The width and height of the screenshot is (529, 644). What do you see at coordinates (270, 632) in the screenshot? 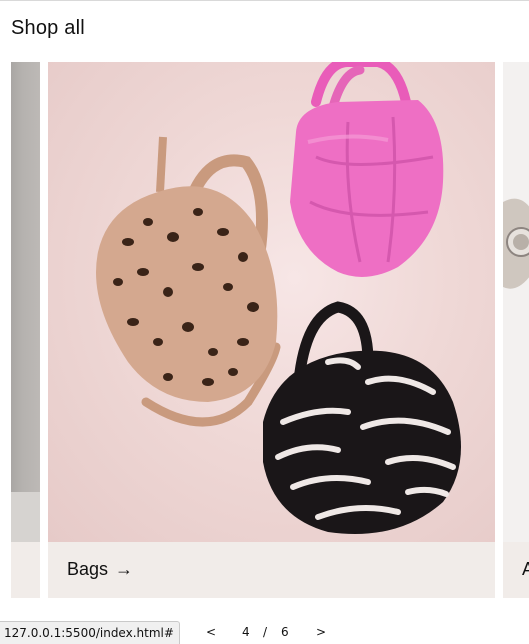
I see `carousel-pager: < 4 / 6 >` at bounding box center [270, 632].